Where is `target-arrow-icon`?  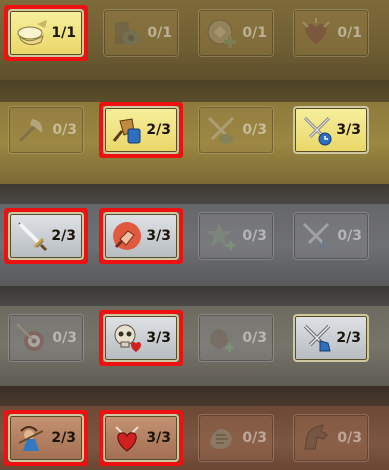
target-arrow-icon is located at coordinates (31, 338).